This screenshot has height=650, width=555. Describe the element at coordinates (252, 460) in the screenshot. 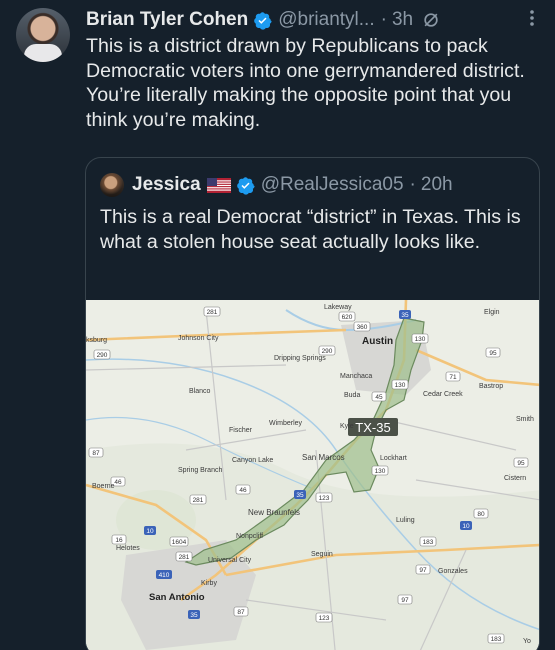

I see `place-label: Canyon Lake` at that location.